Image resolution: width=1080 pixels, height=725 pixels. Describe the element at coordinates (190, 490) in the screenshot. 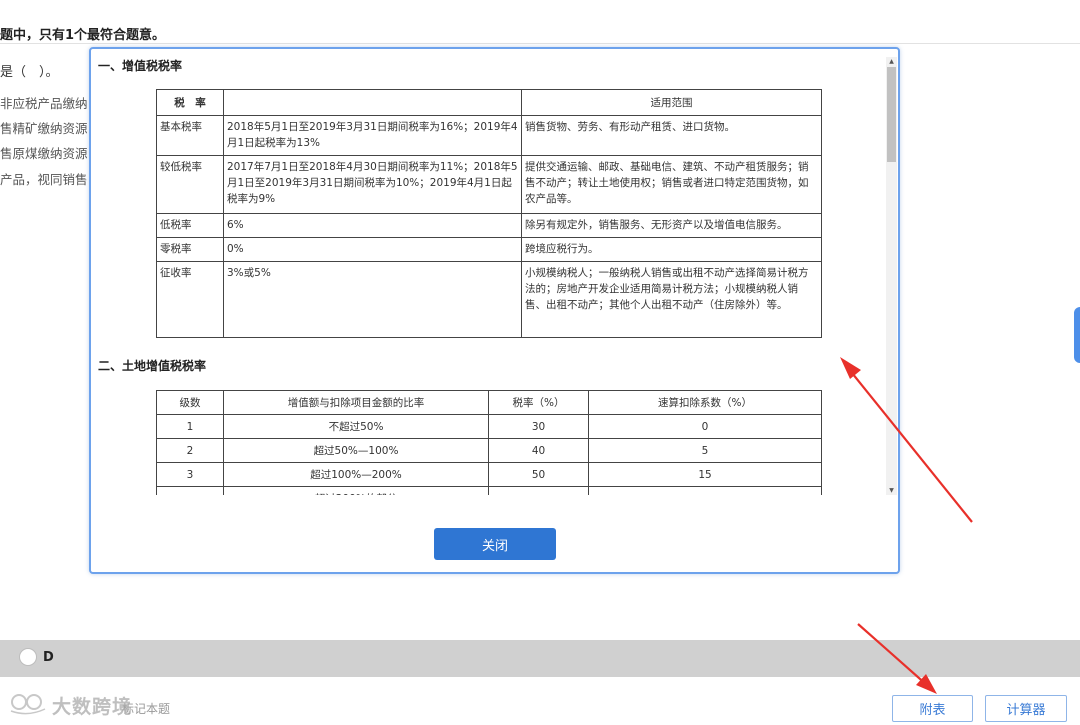

I see `land-row-level` at that location.